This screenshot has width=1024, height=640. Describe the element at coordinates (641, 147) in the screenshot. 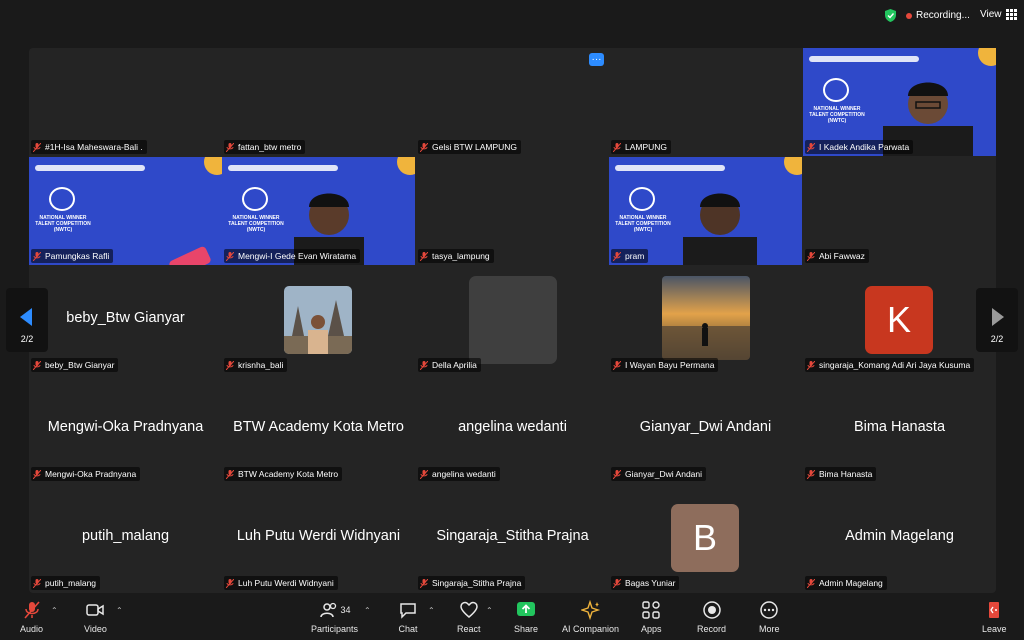

I see `participant-name-label: LAMPUNG` at that location.